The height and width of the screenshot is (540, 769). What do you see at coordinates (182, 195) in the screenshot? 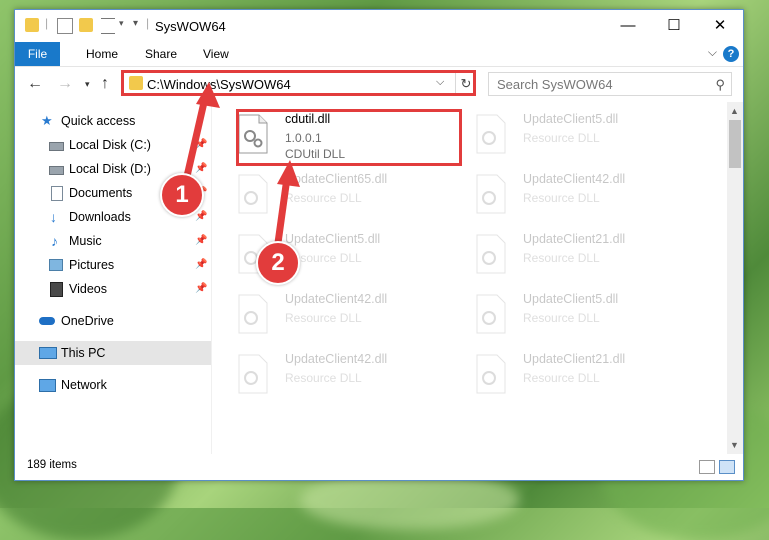
I see `callout-badge-1: 1` at bounding box center [182, 195].